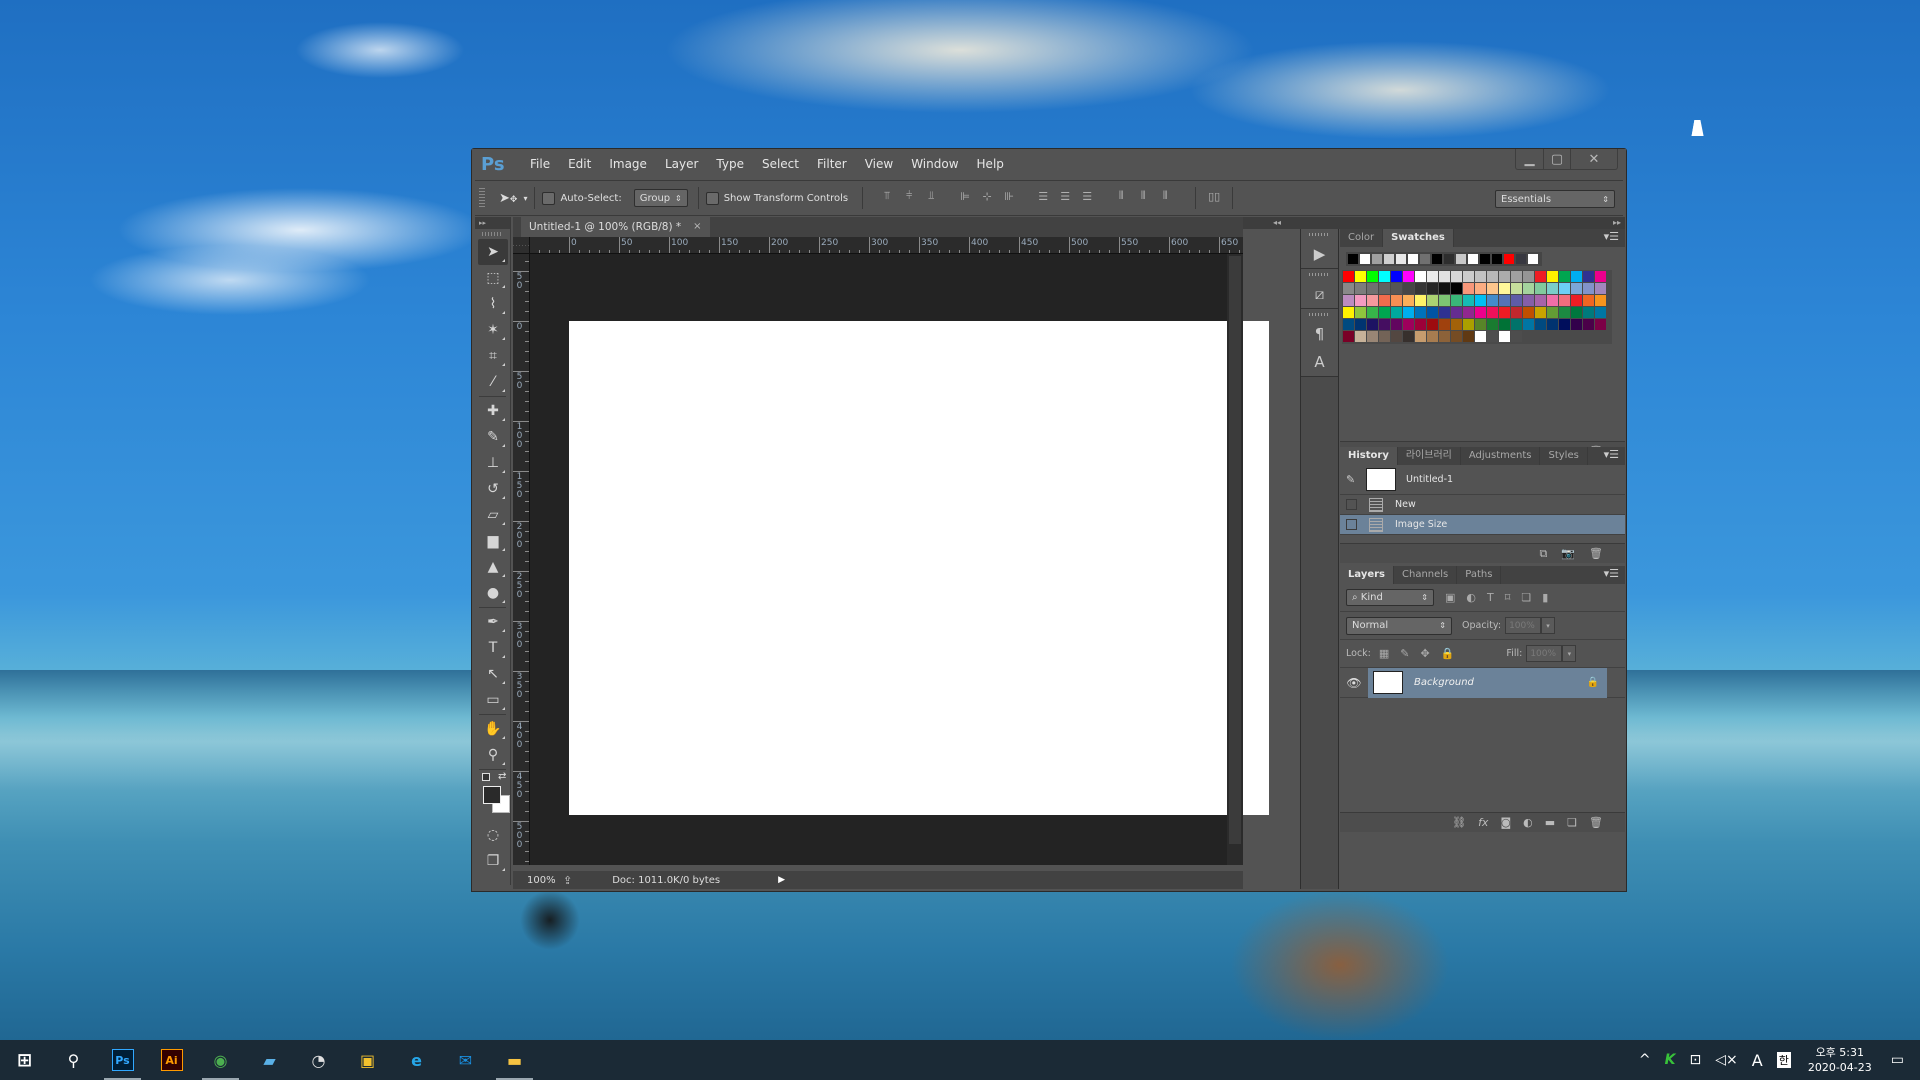 The height and width of the screenshot is (1080, 1920). I want to click on panel-group-grip, so click(1319, 234).